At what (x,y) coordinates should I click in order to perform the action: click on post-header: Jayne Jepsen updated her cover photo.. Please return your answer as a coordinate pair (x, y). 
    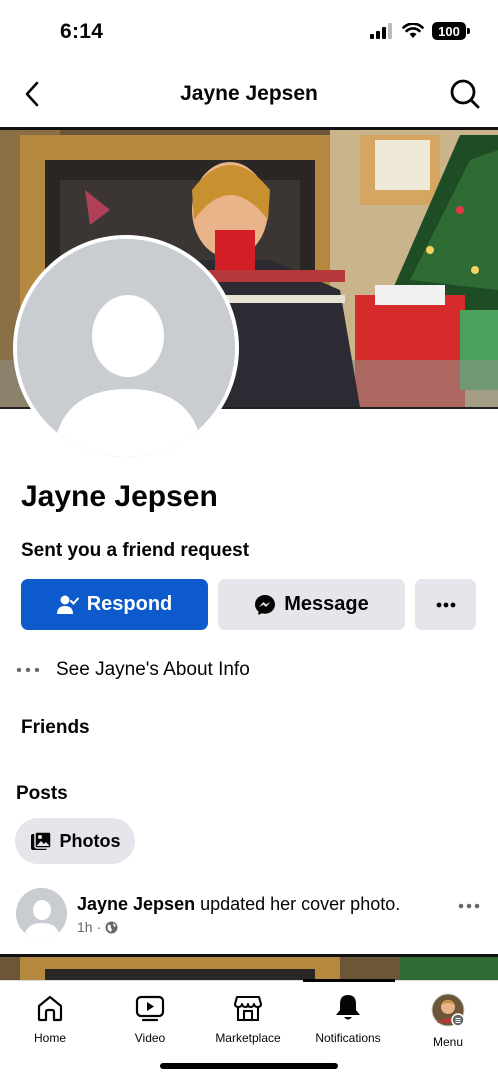
    Looking at the image, I should click on (238, 904).